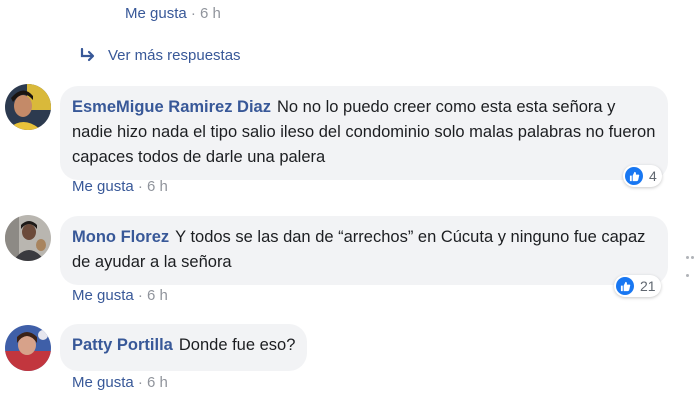 Image resolution: width=700 pixels, height=400 pixels. I want to click on top-reply-meta: Me gusta · 6 h, so click(173, 13).